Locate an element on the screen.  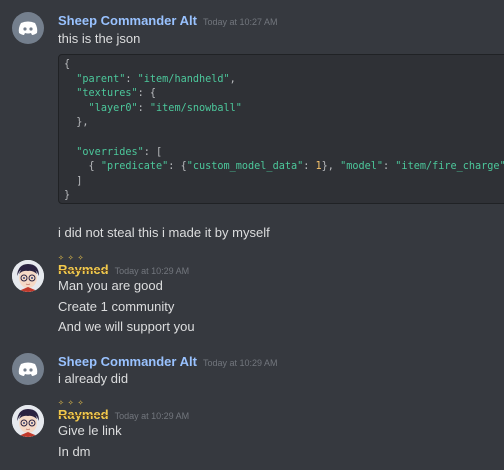
message-text: Man you are good is located at coordinates (110, 285).